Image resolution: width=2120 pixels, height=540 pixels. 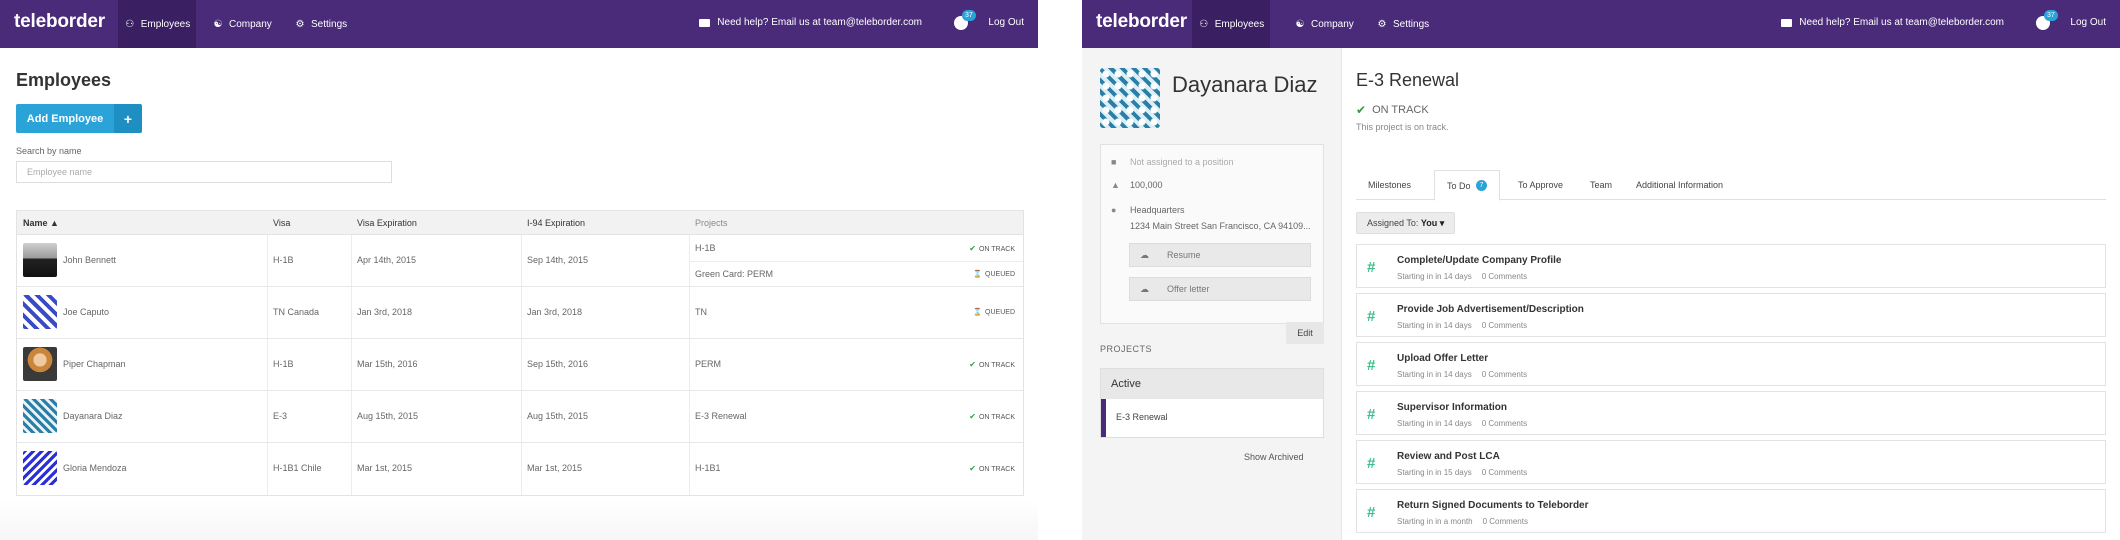 What do you see at coordinates (1493, 505) in the screenshot?
I see `todo-title: Return Signed Documents to Teleborder` at bounding box center [1493, 505].